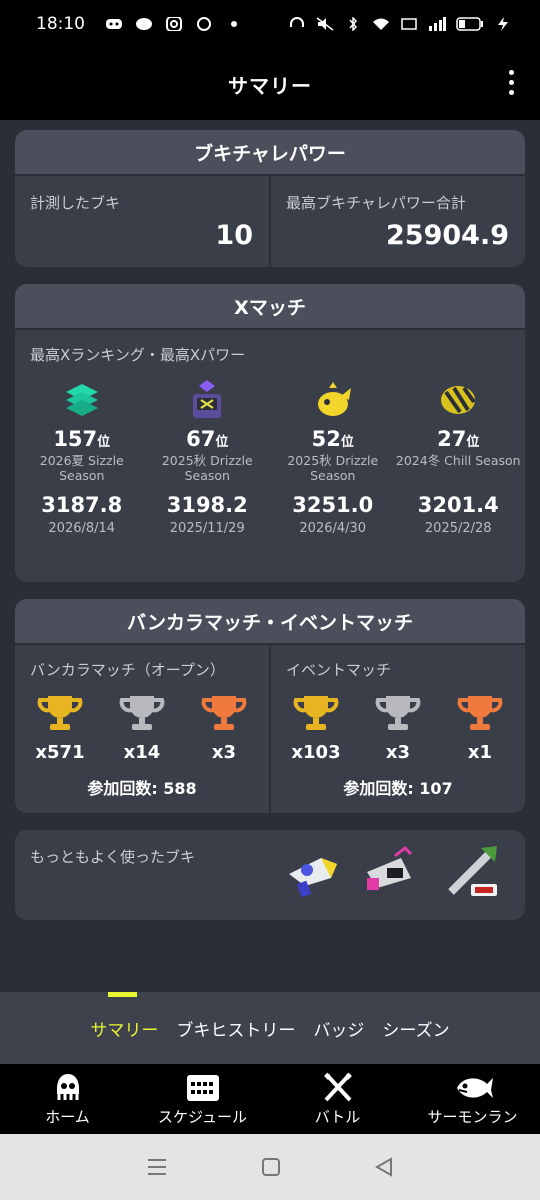 Image resolution: width=540 pixels, height=1200 pixels. I want to click on squid-home-icon, so click(67, 1086).